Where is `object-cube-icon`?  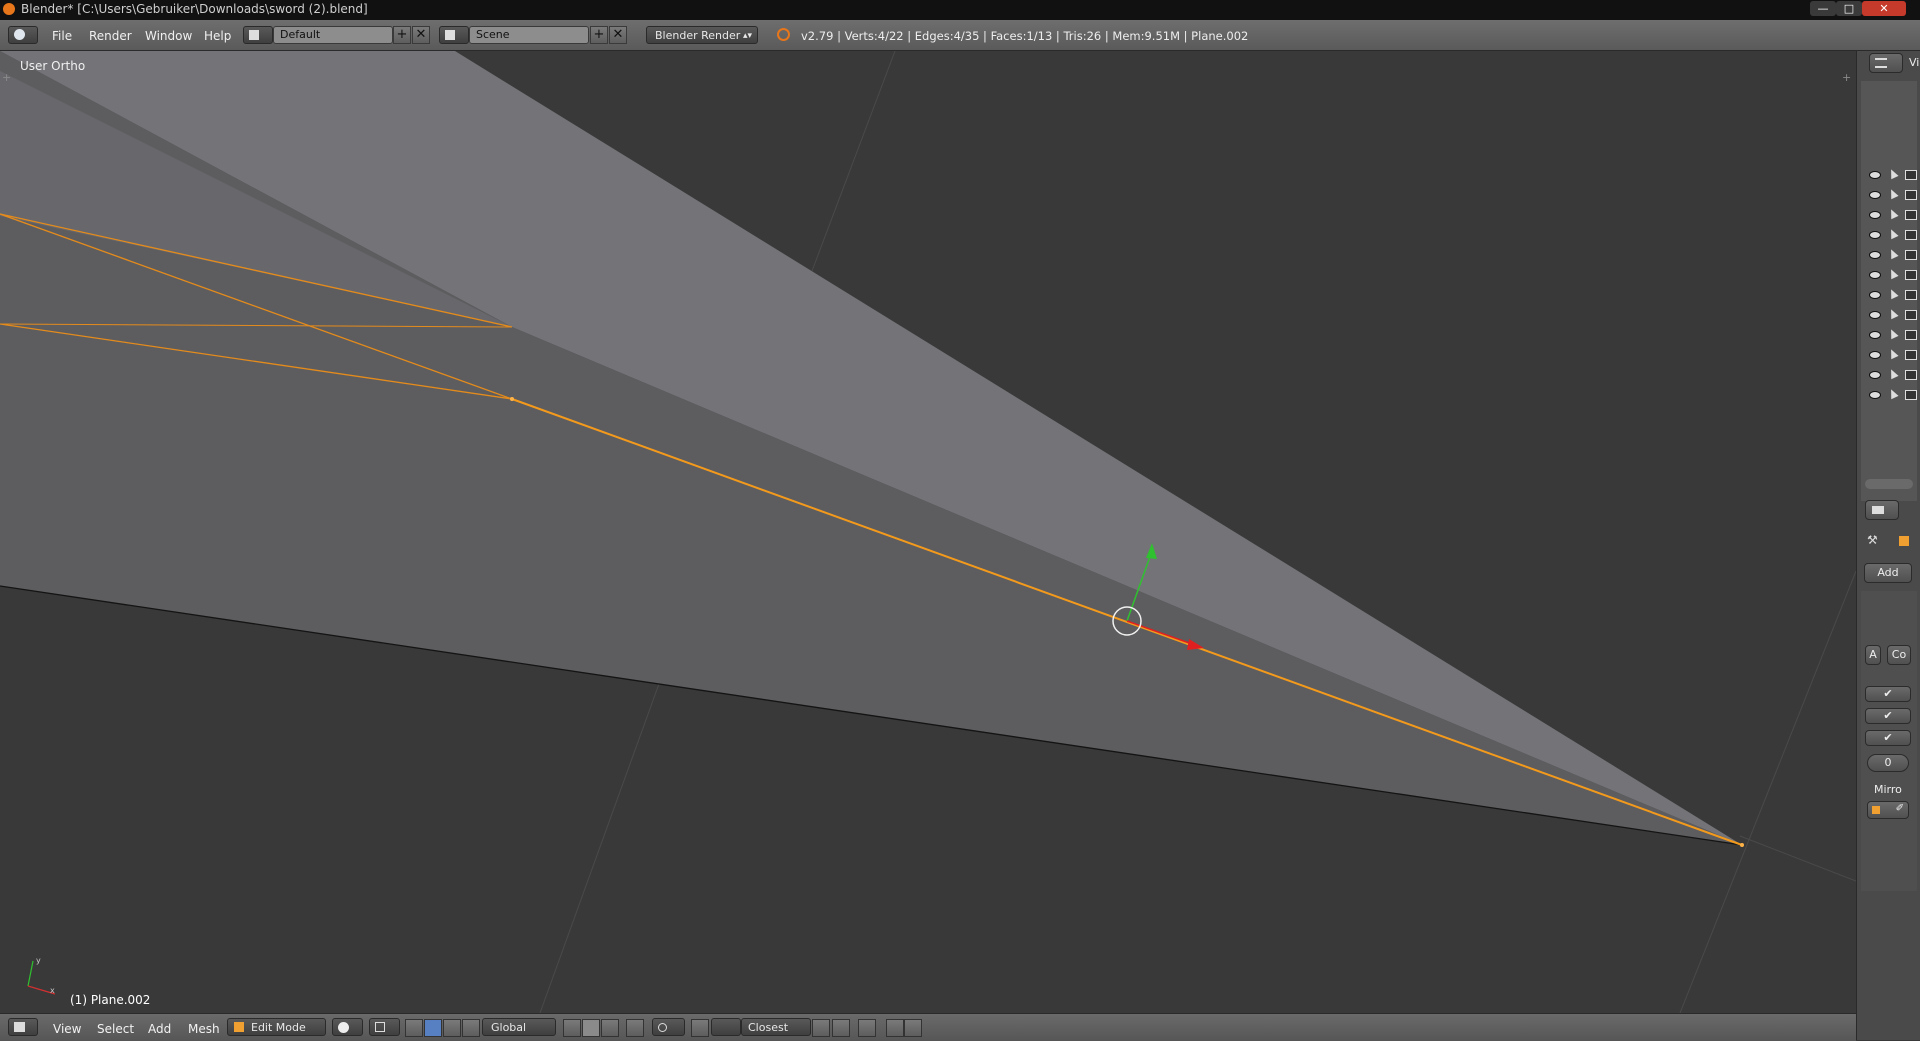
object-cube-icon is located at coordinates (1904, 541).